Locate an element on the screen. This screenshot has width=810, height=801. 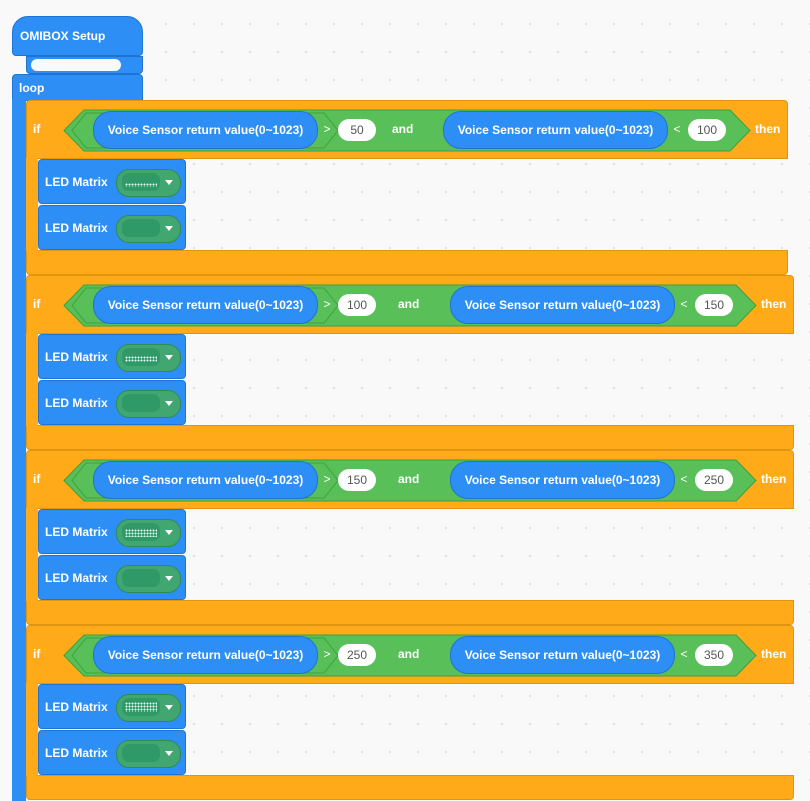
greater-than-value: 150 is located at coordinates (357, 480).